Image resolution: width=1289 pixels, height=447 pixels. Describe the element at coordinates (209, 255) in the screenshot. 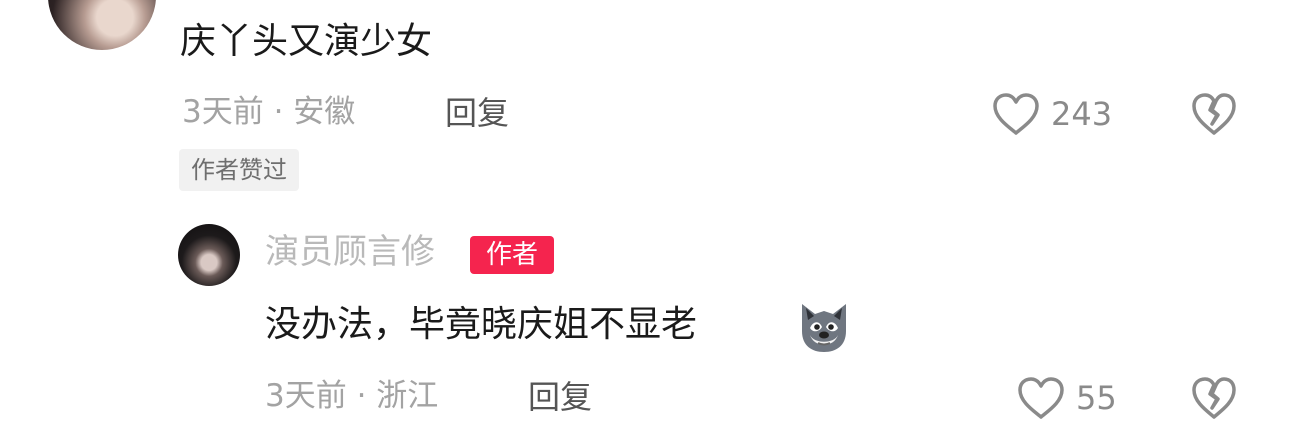

I see `reply-avatar` at that location.